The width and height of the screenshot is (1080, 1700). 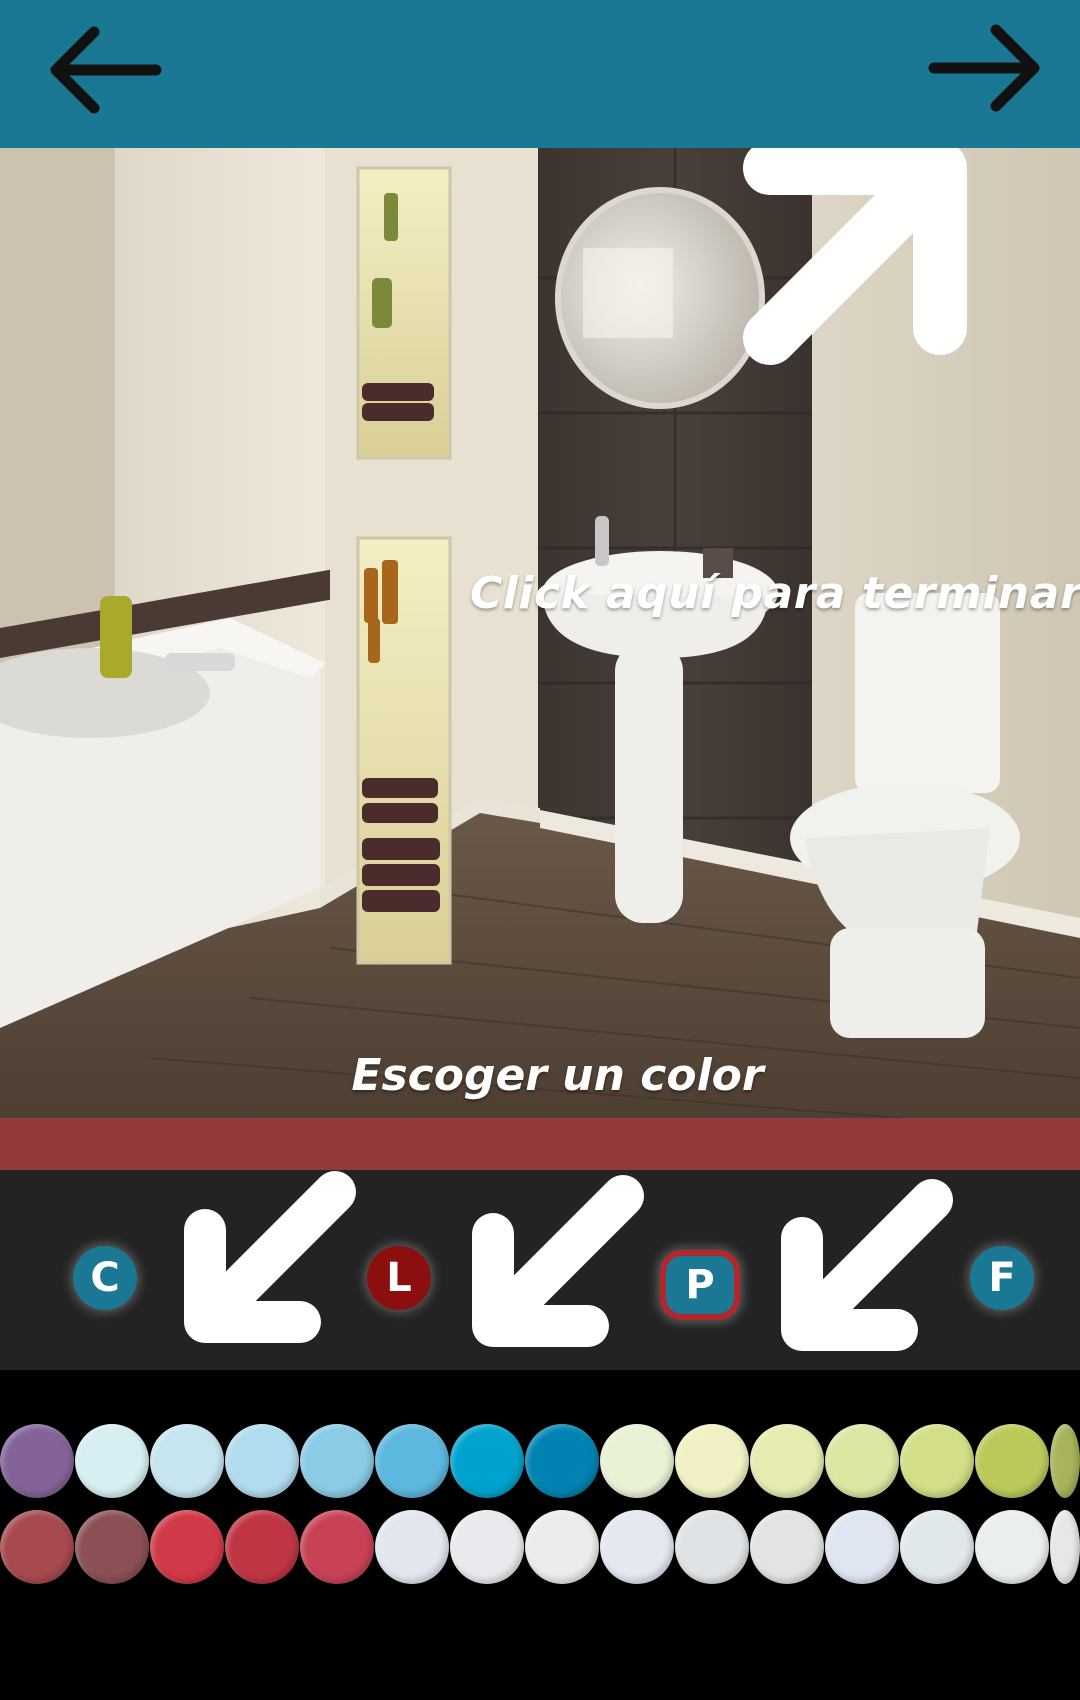 I want to click on arrow-right-icon, so click(x=989, y=70).